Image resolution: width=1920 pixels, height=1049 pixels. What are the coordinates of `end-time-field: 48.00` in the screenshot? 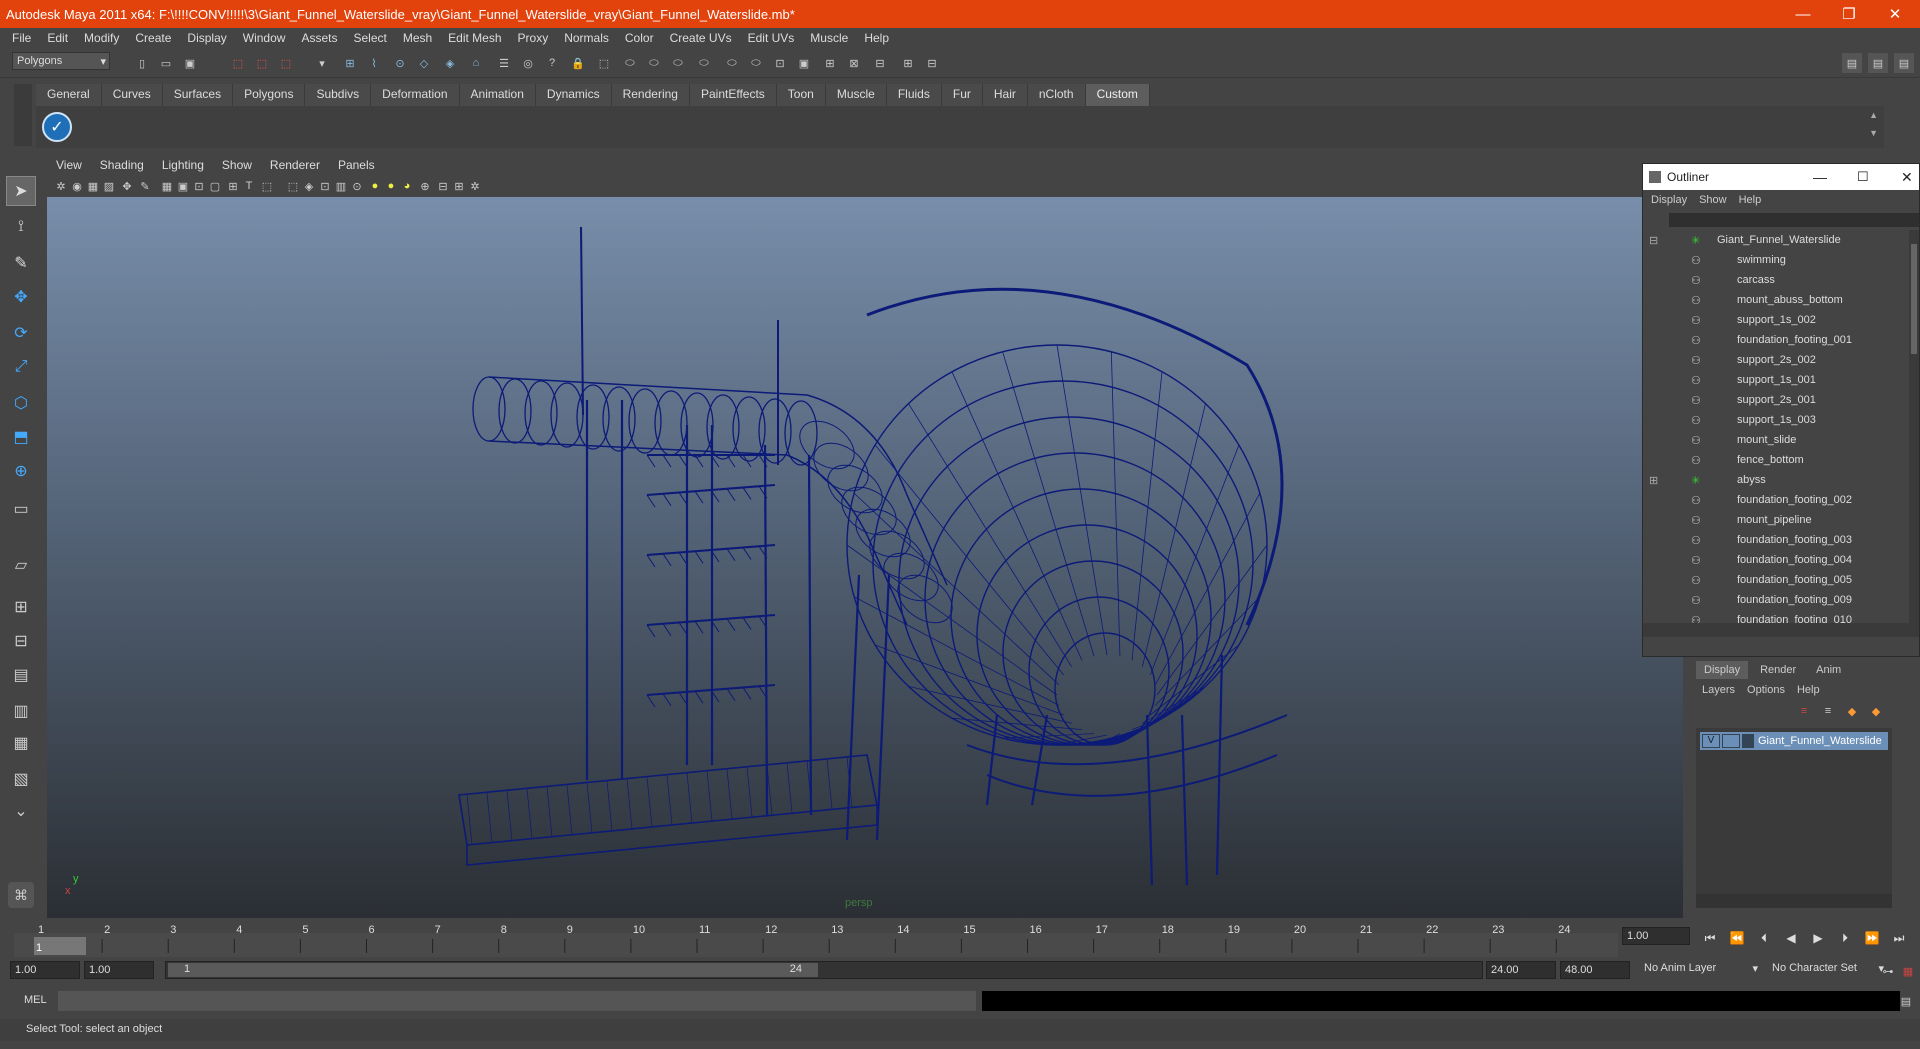 It's located at (1595, 970).